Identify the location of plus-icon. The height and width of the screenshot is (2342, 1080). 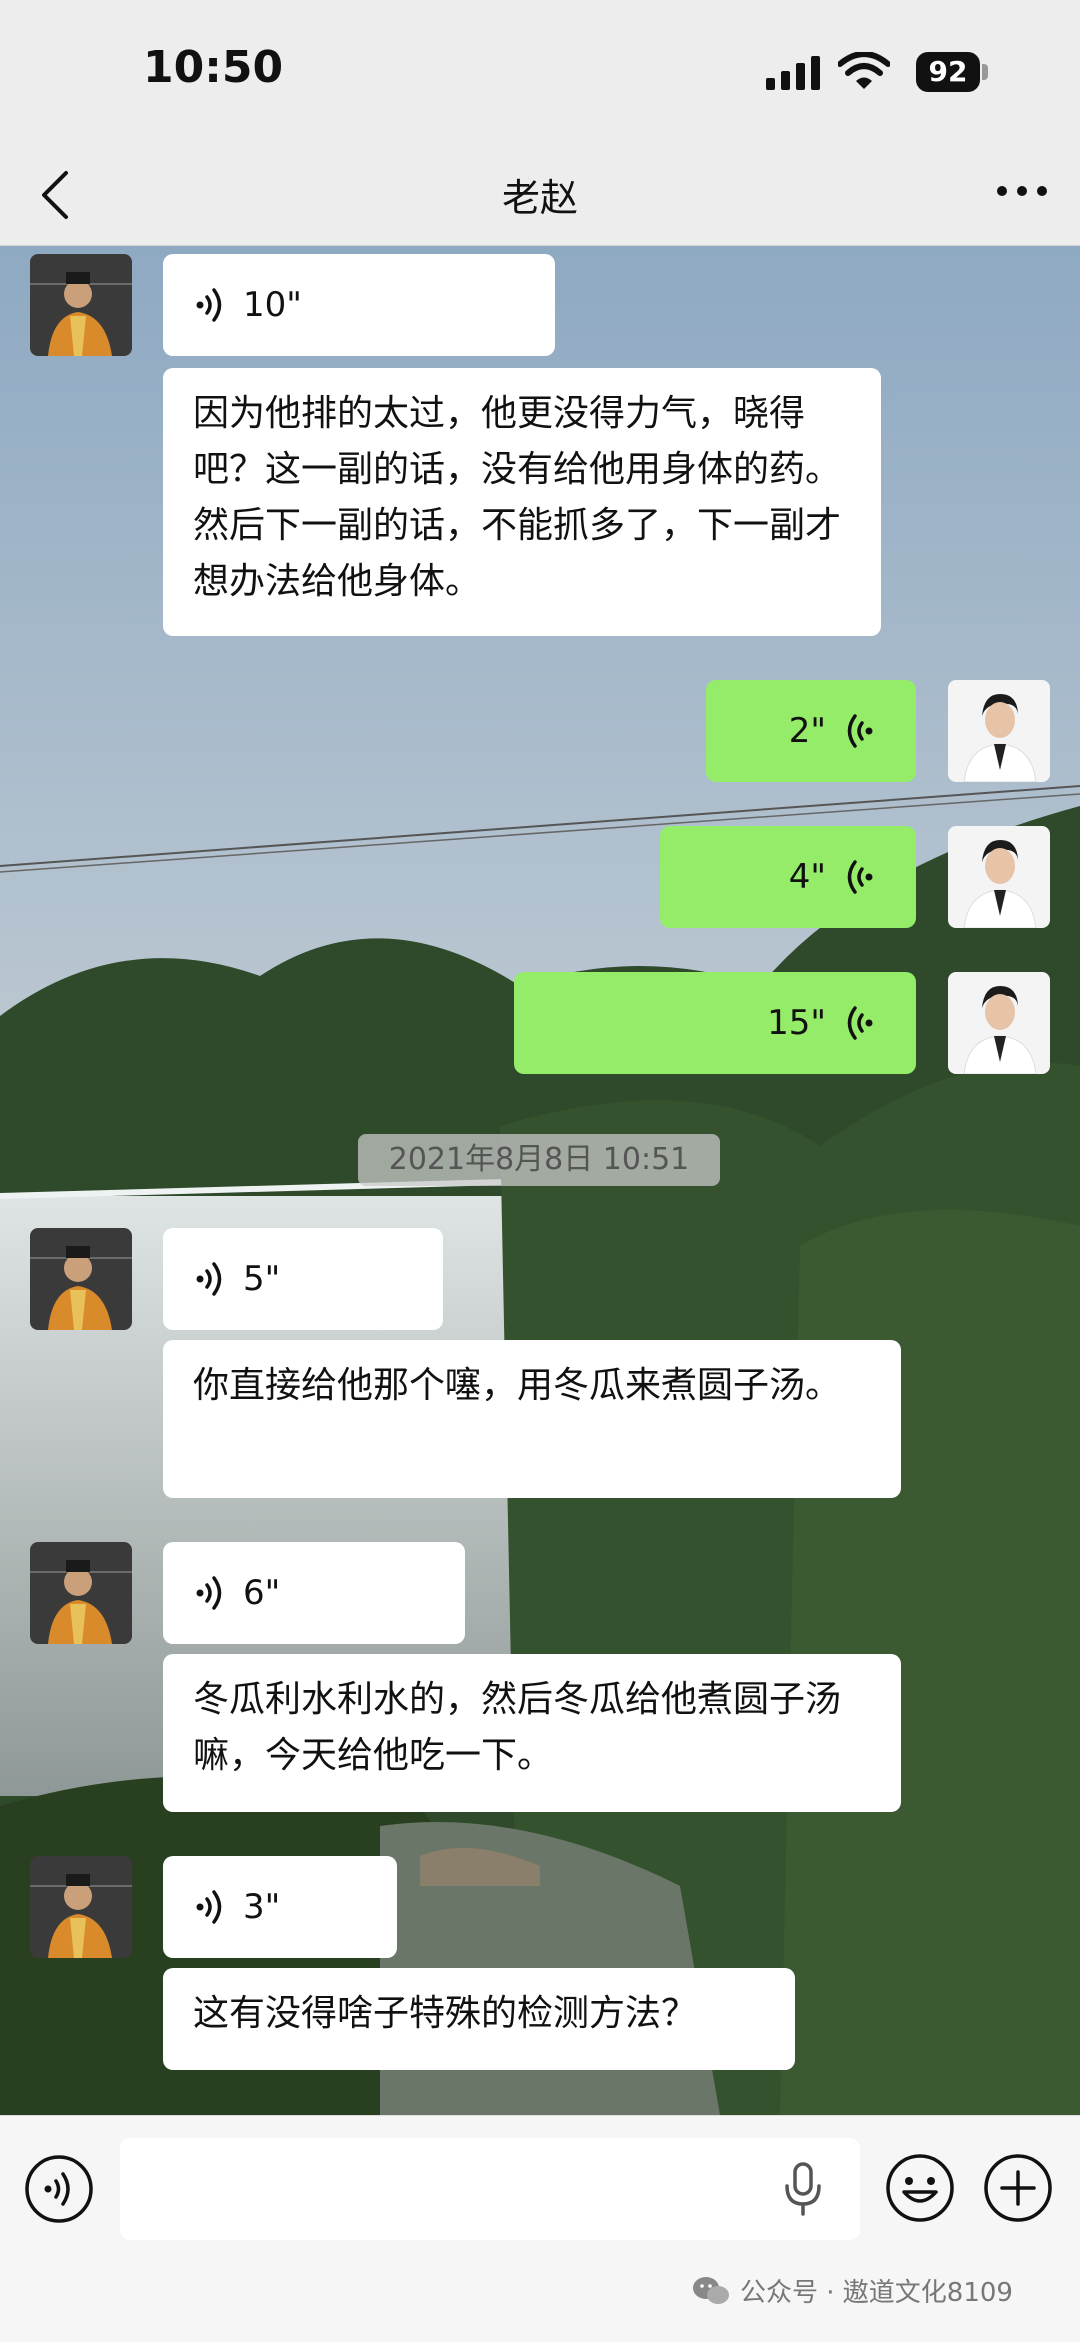
(1018, 2188).